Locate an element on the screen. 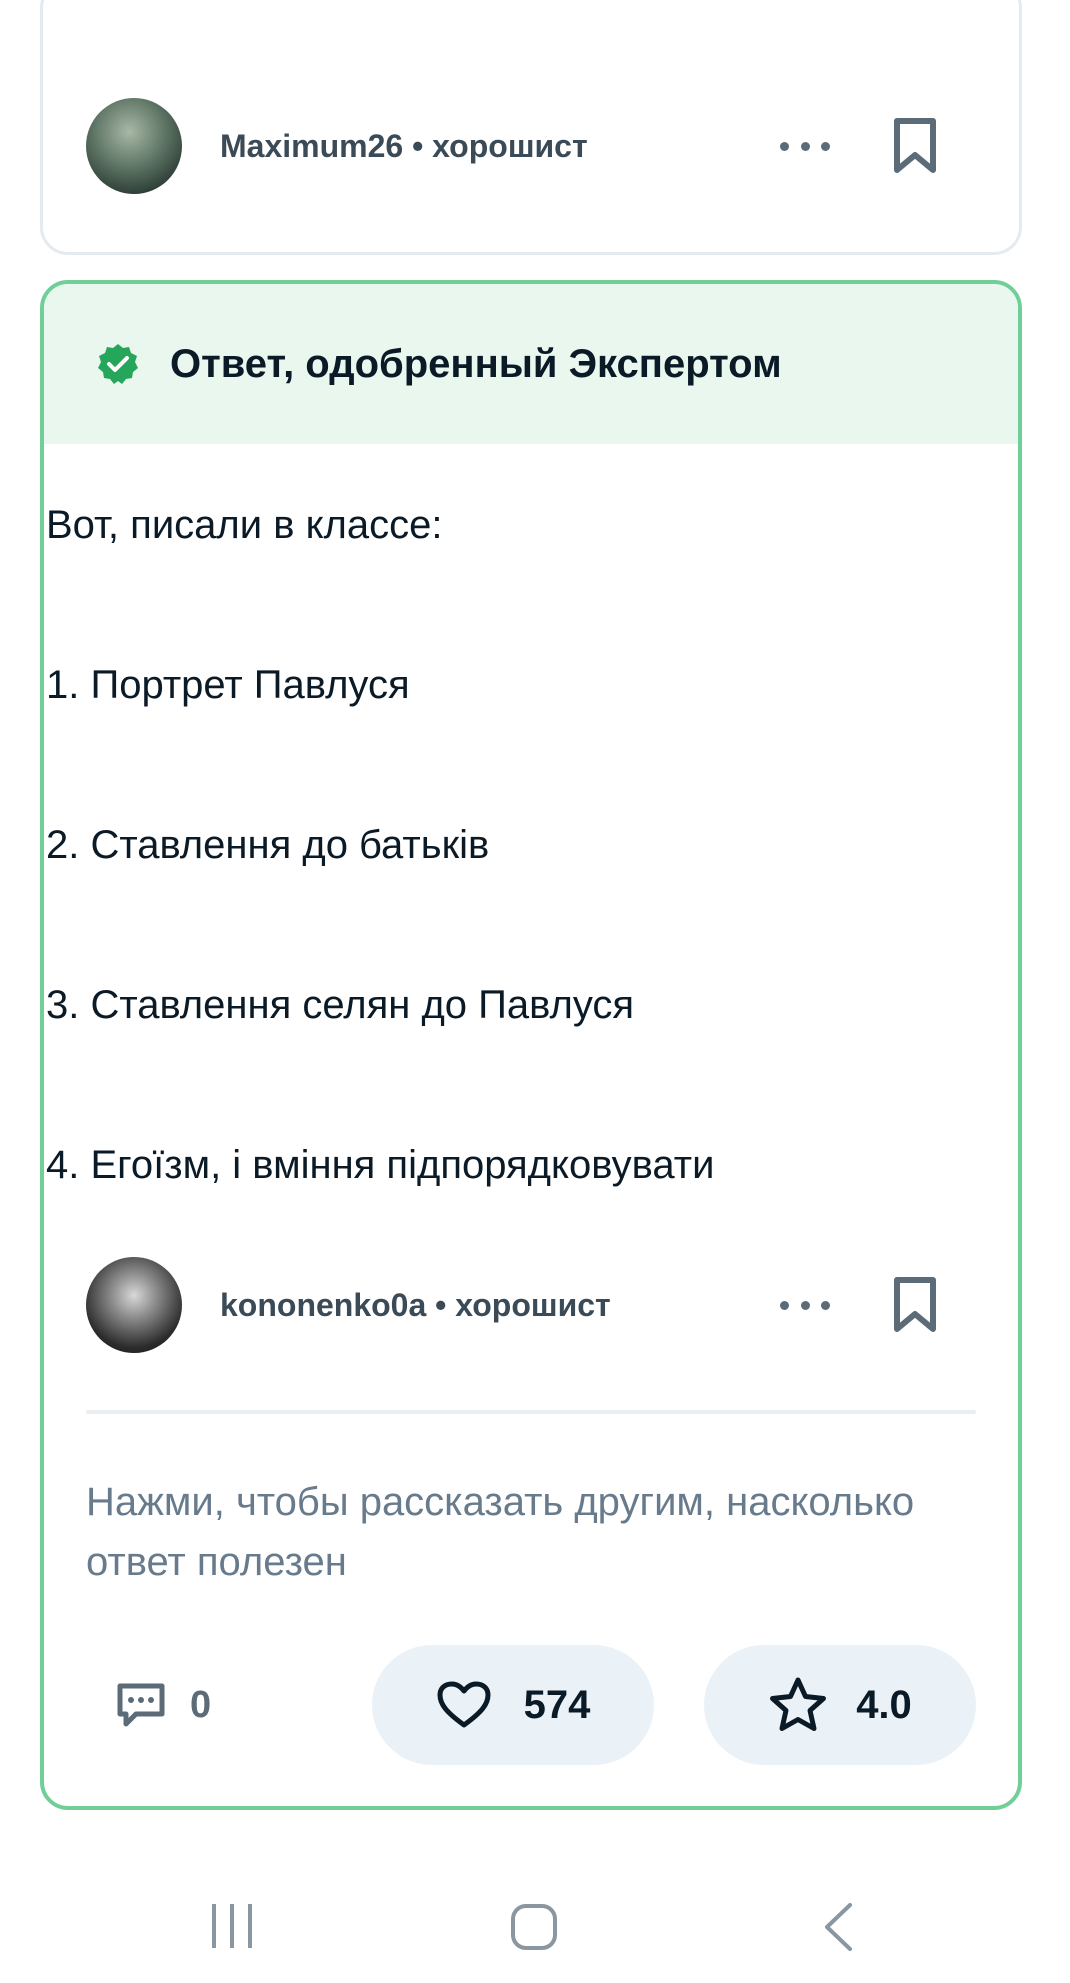 This screenshot has width=1070, height=1983. answer-line: 2. Ставлення до батьків is located at coordinates (268, 845).